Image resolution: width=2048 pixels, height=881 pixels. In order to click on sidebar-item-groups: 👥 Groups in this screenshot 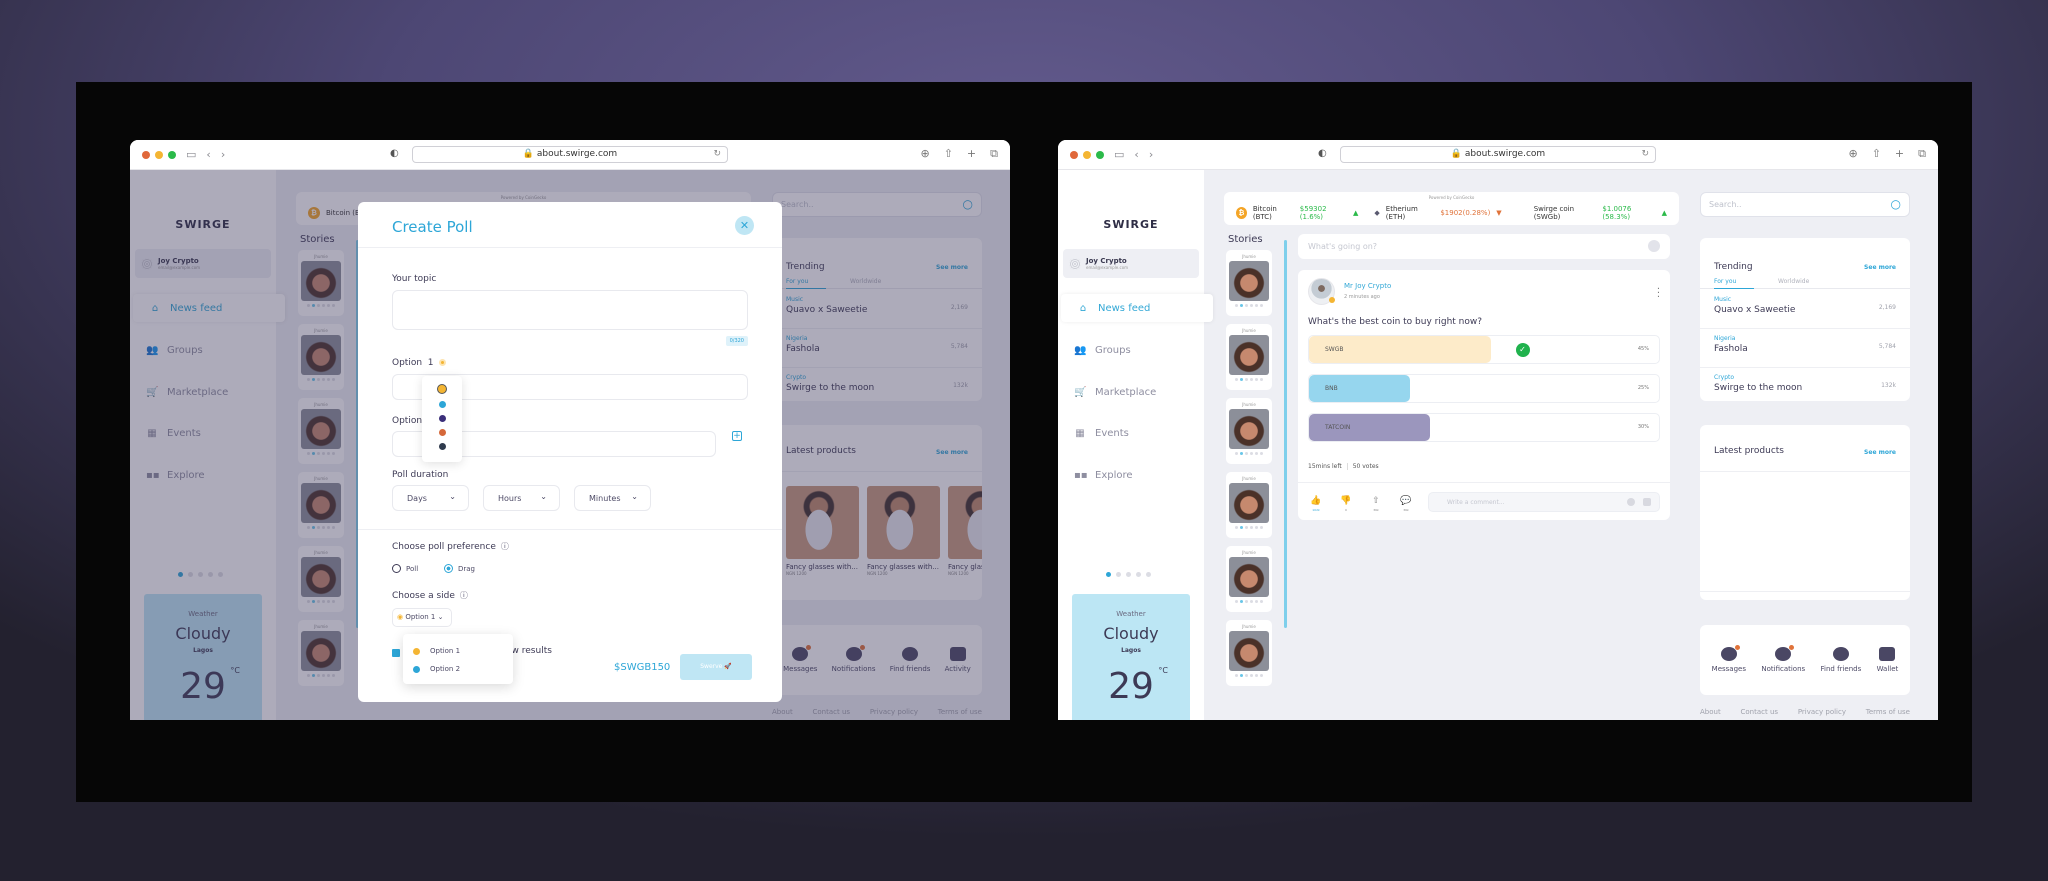, I will do `click(1131, 350)`.